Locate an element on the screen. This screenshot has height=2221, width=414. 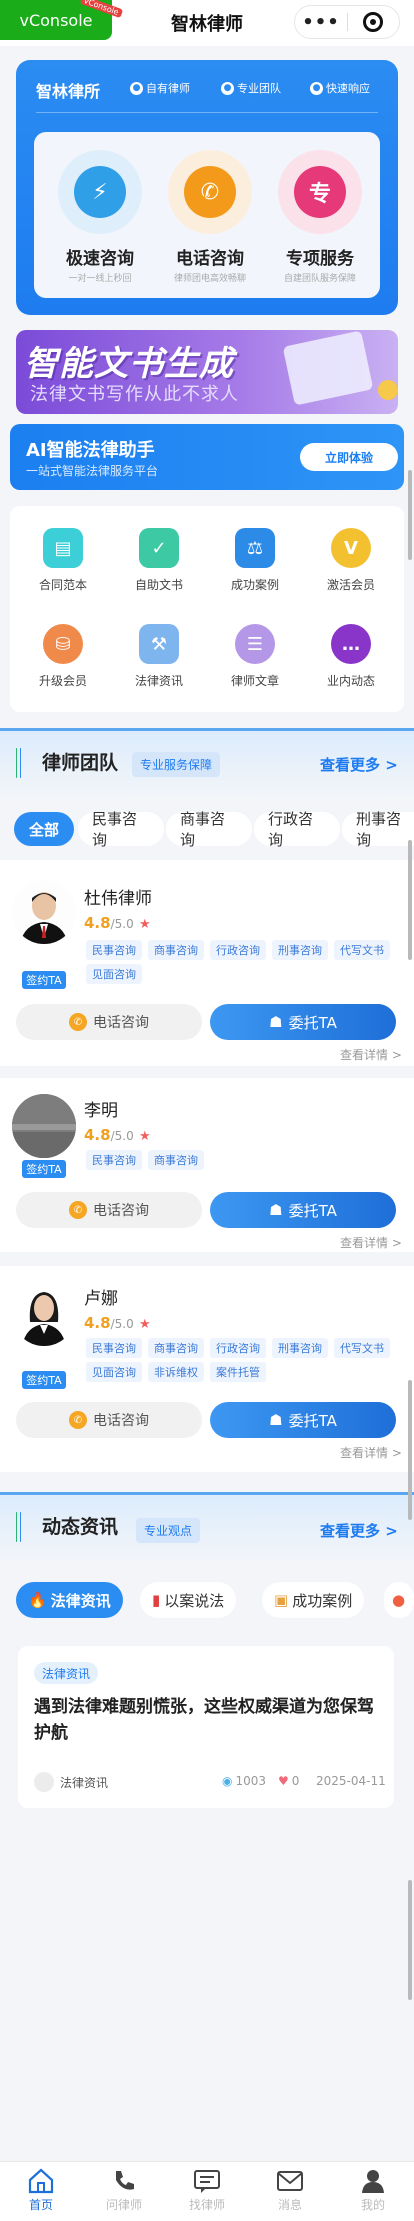
document-generation-banner: 智能文书生成 法律文书写作从此不求人 is located at coordinates (207, 372).